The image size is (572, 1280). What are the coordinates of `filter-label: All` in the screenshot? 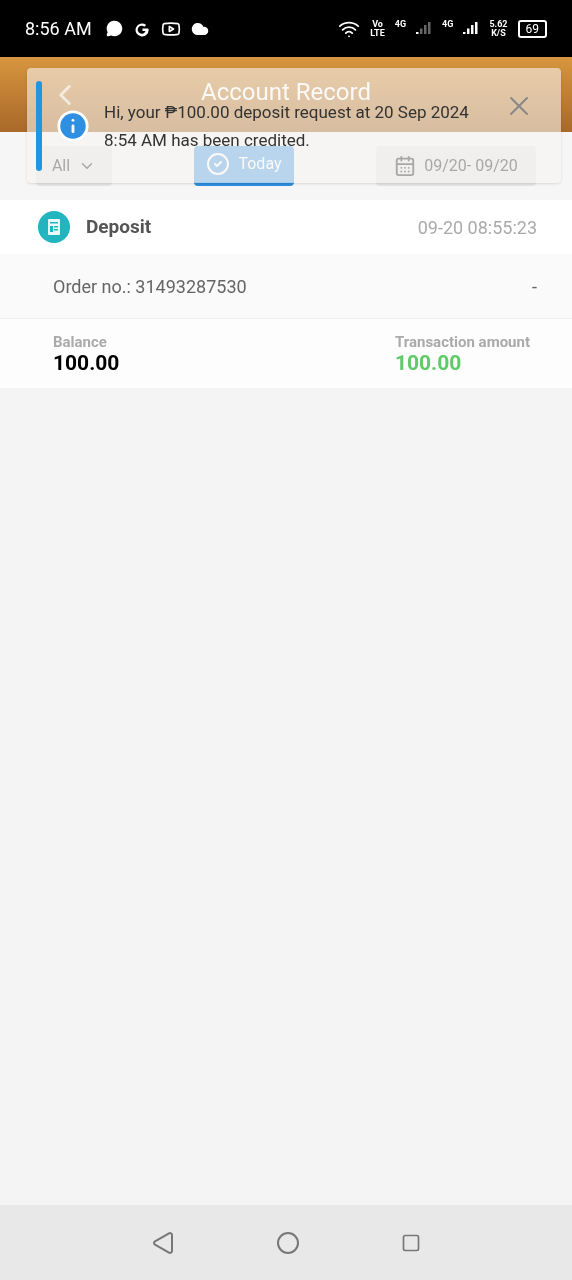 It's located at (61, 166).